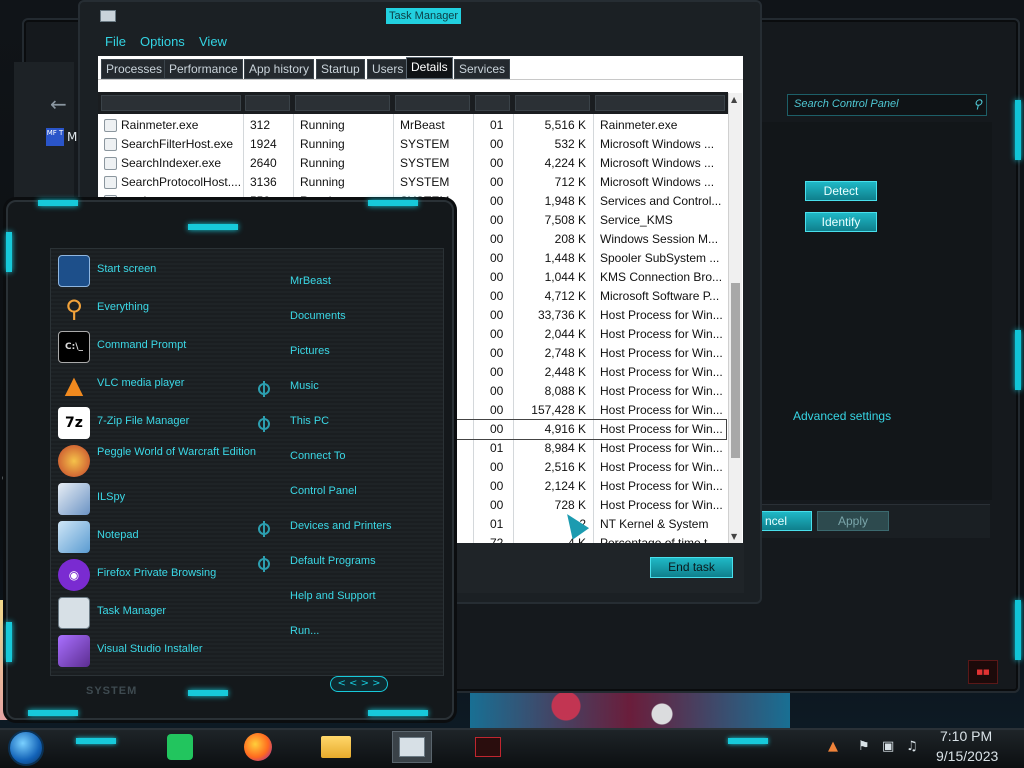 The height and width of the screenshot is (768, 1024). Describe the element at coordinates (203, 69) in the screenshot. I see `tab-performance: Performance` at that location.